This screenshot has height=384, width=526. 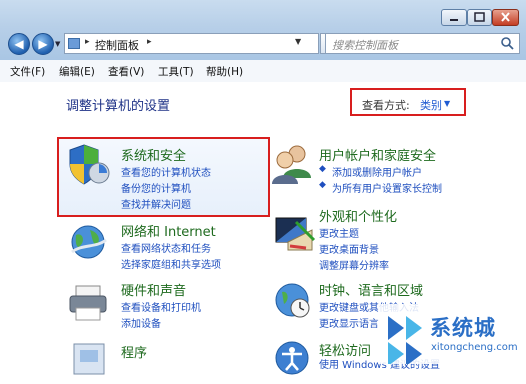 I want to click on link-view-computer-status: 查看您的计算机状态, so click(x=166, y=171).